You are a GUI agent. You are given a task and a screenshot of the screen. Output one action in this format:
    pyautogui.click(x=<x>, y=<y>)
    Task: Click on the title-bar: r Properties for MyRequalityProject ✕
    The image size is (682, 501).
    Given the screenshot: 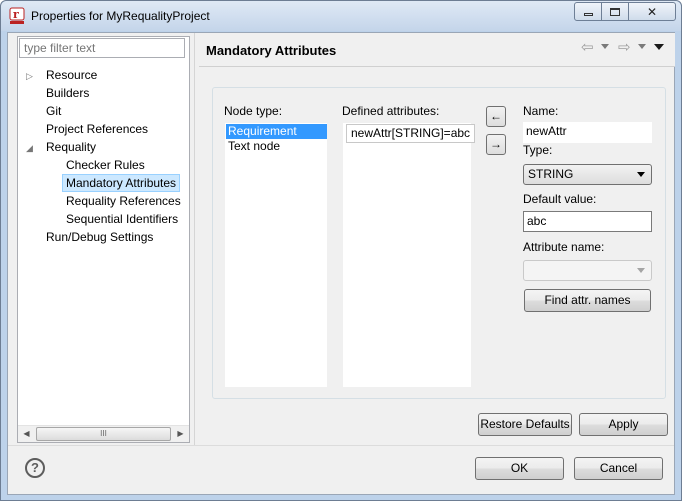 What is the action you would take?
    pyautogui.click(x=341, y=16)
    